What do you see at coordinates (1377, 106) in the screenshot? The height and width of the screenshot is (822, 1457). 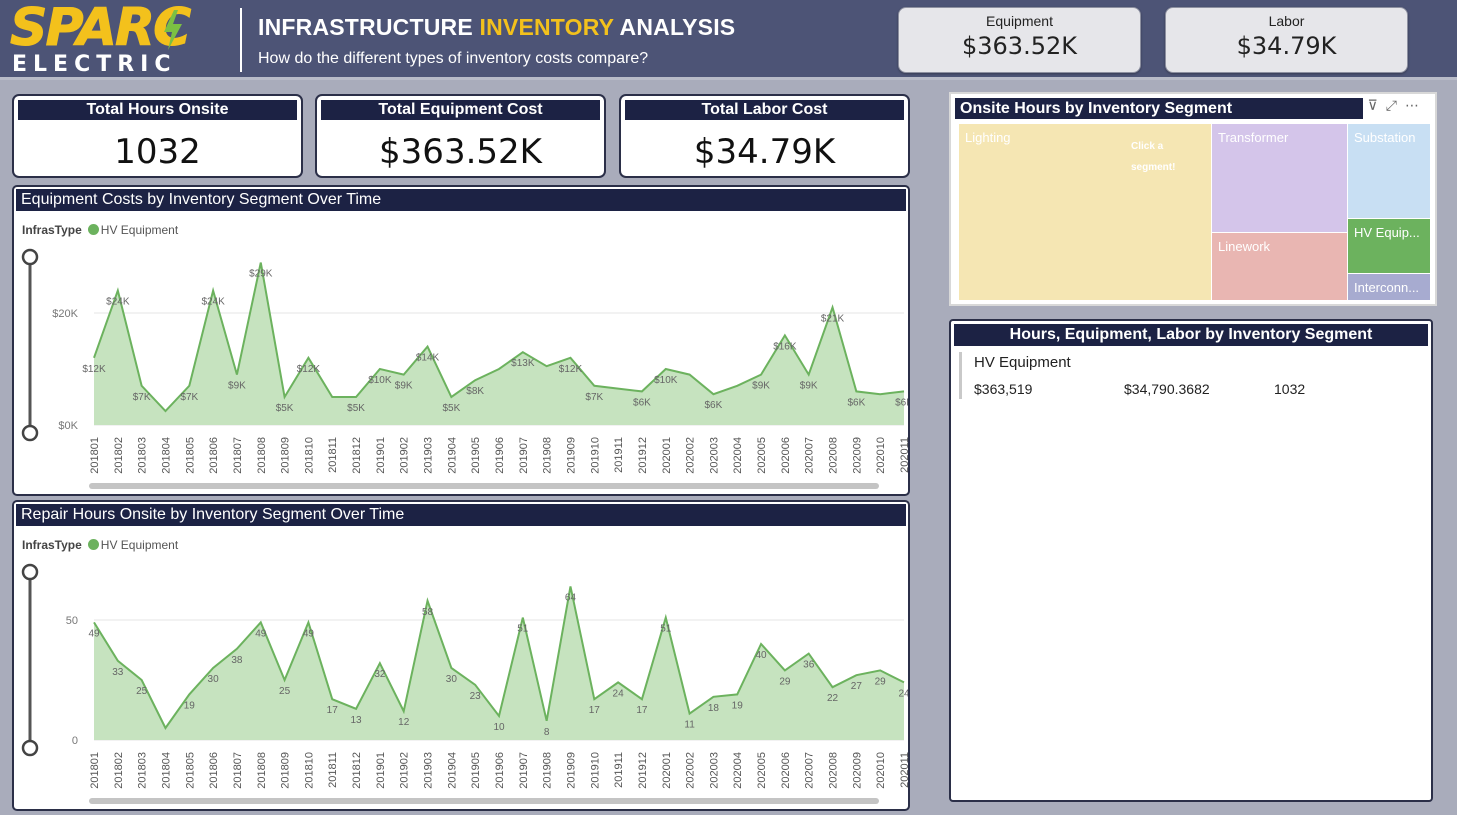 I see `filter-icon: ⊽` at bounding box center [1377, 106].